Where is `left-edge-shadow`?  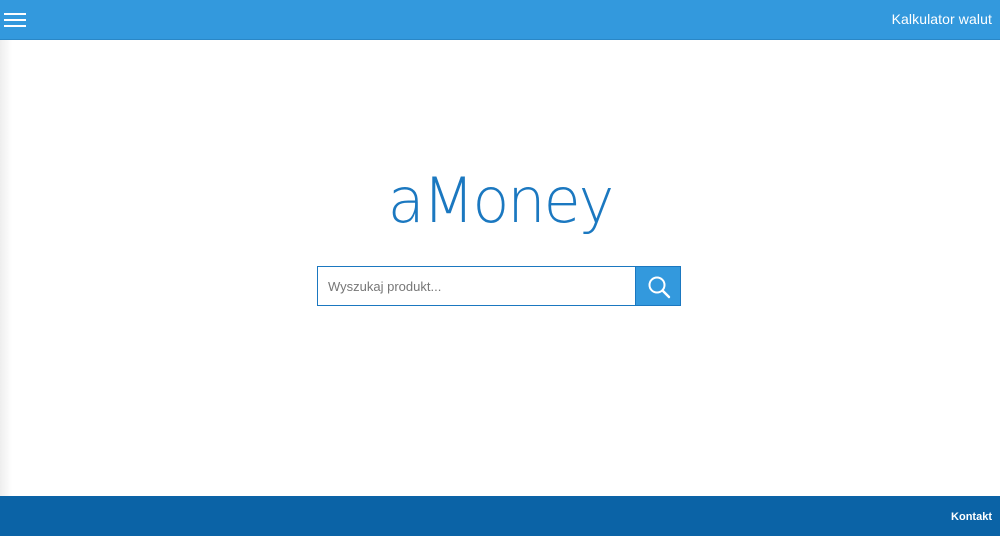 left-edge-shadow is located at coordinates (6, 268).